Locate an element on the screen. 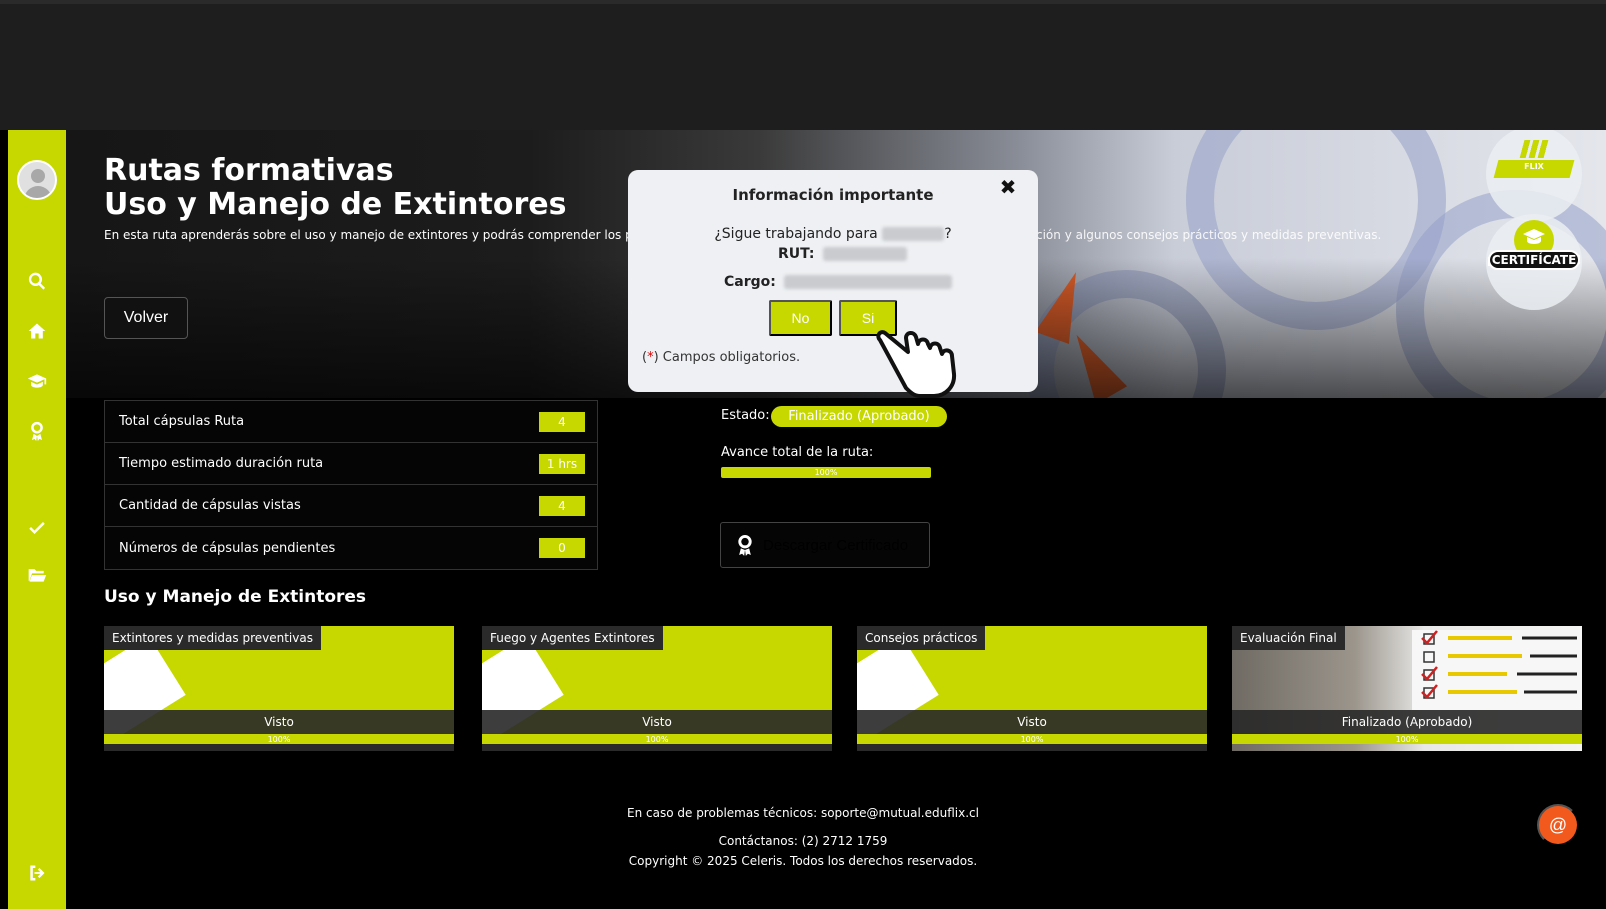  certificate-badge-label: ¡CERTIFÍCATE! is located at coordinates (1534, 260).